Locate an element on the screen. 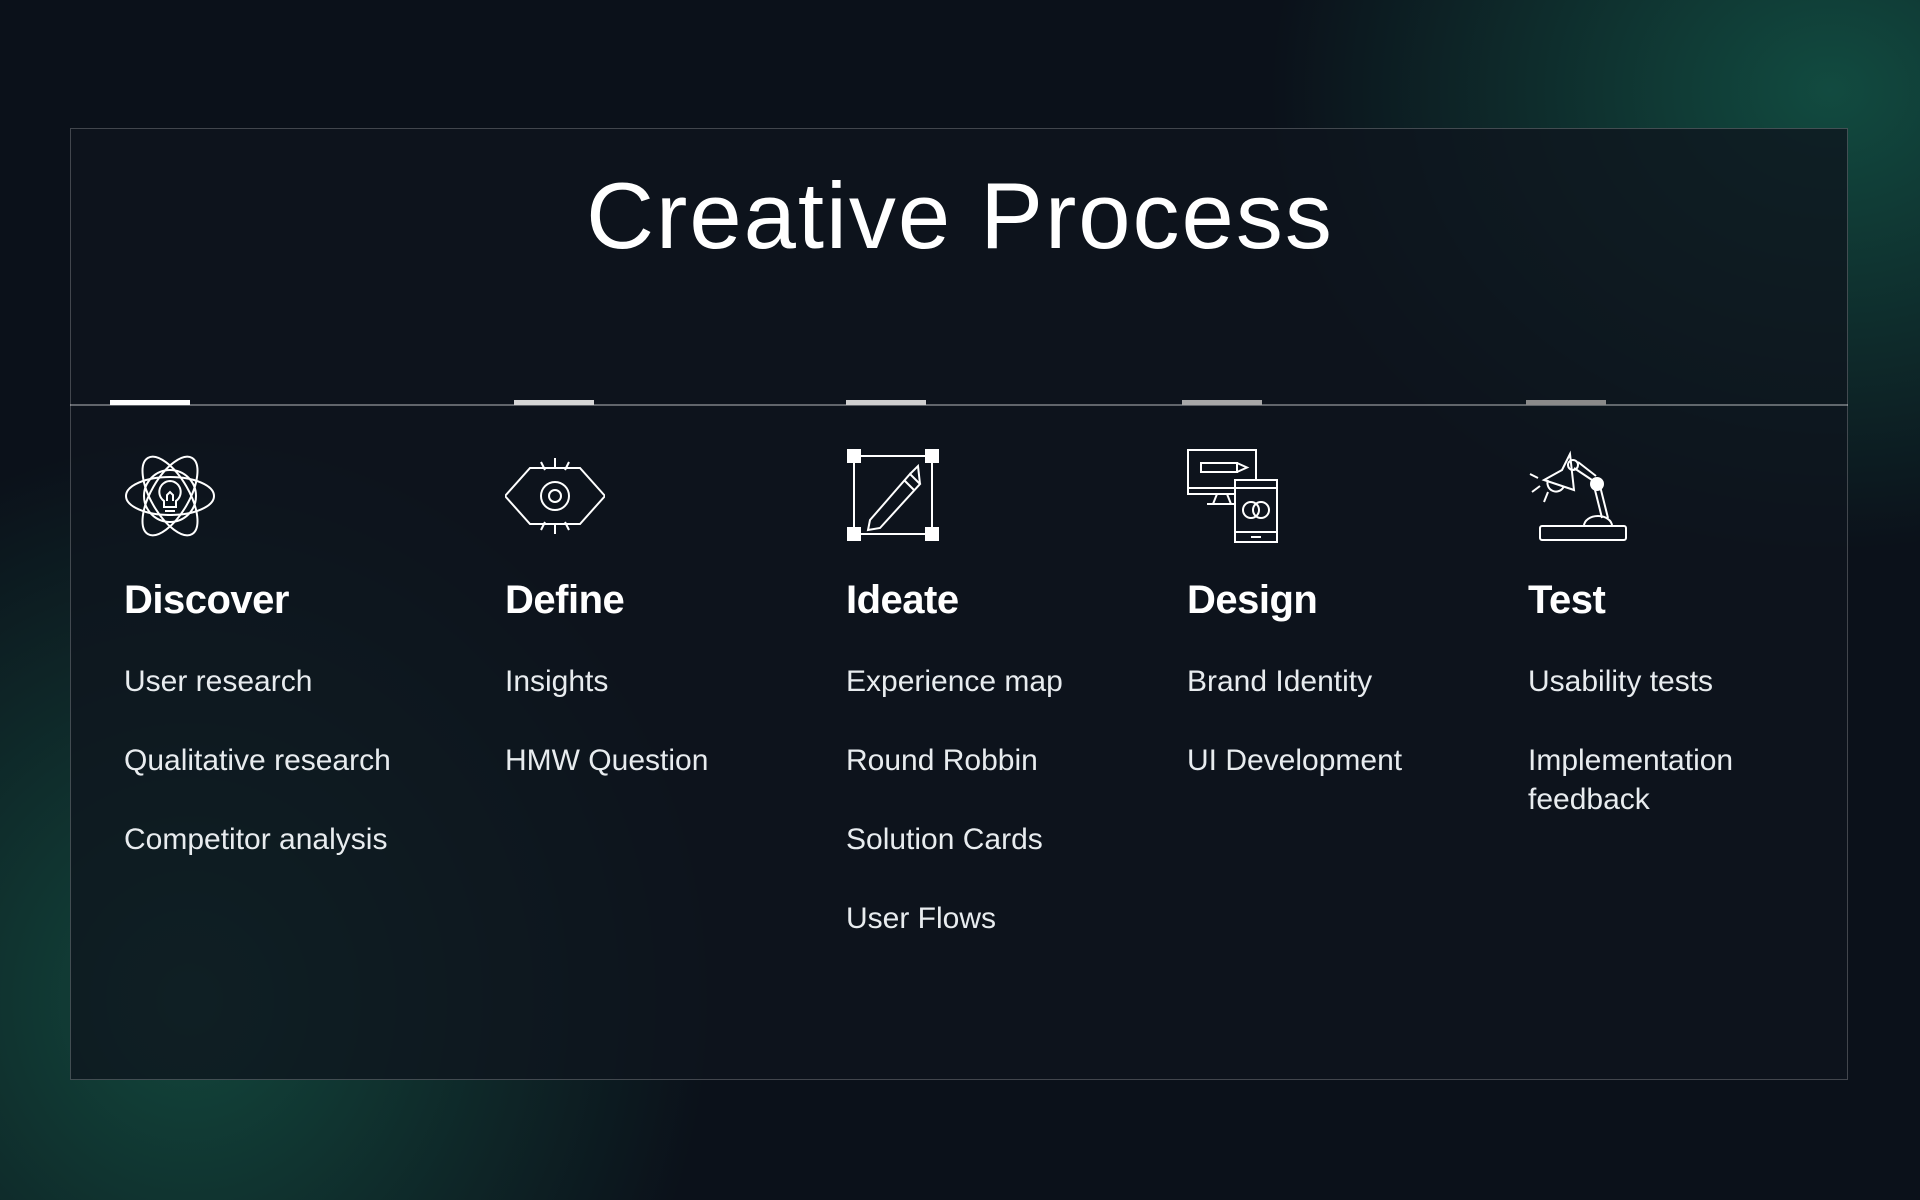  timeline-marker-test is located at coordinates (1566, 402).